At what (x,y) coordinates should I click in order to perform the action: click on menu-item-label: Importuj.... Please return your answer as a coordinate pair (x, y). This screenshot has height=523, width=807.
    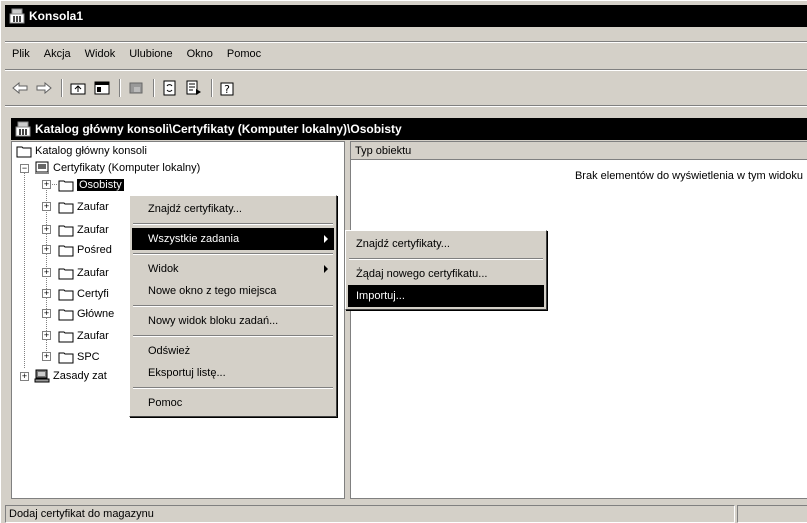
    Looking at the image, I should click on (380, 296).